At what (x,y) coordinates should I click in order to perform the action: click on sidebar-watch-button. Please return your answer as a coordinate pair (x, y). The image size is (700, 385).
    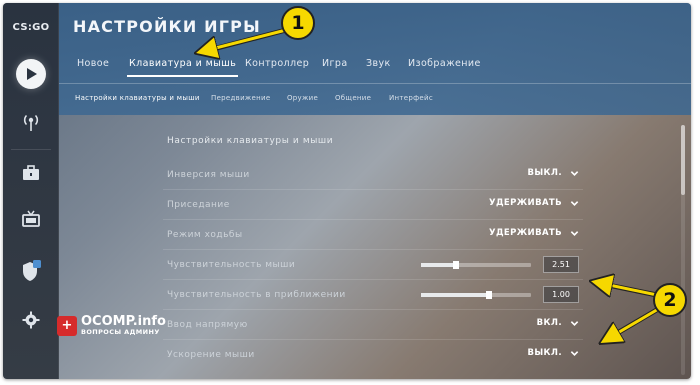
    Looking at the image, I should click on (31, 219).